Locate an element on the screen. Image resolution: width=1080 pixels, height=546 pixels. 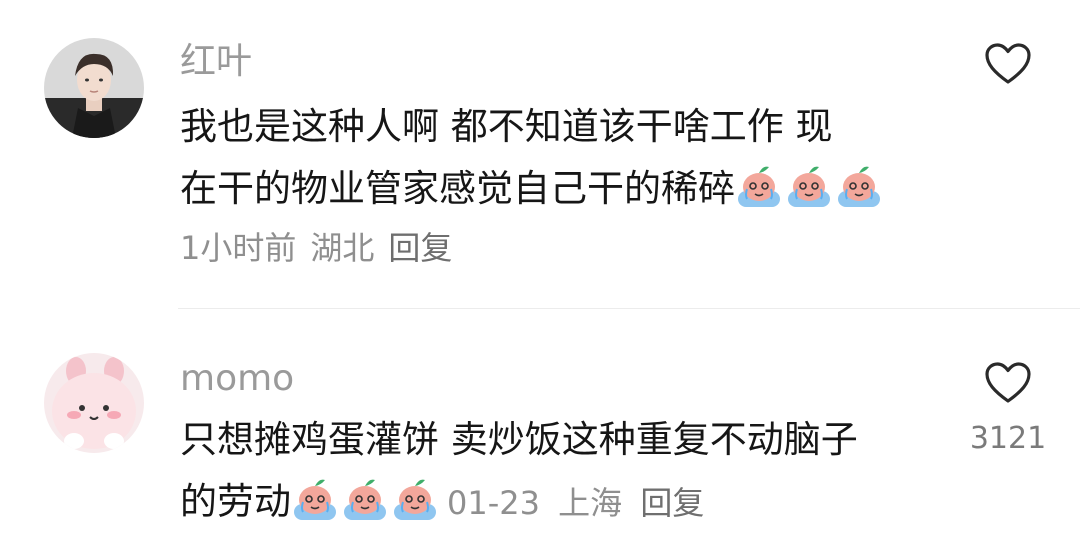
comment-text-line-2: 的劳动 01-23 上海 回复 is located at coordinates (519, 502).